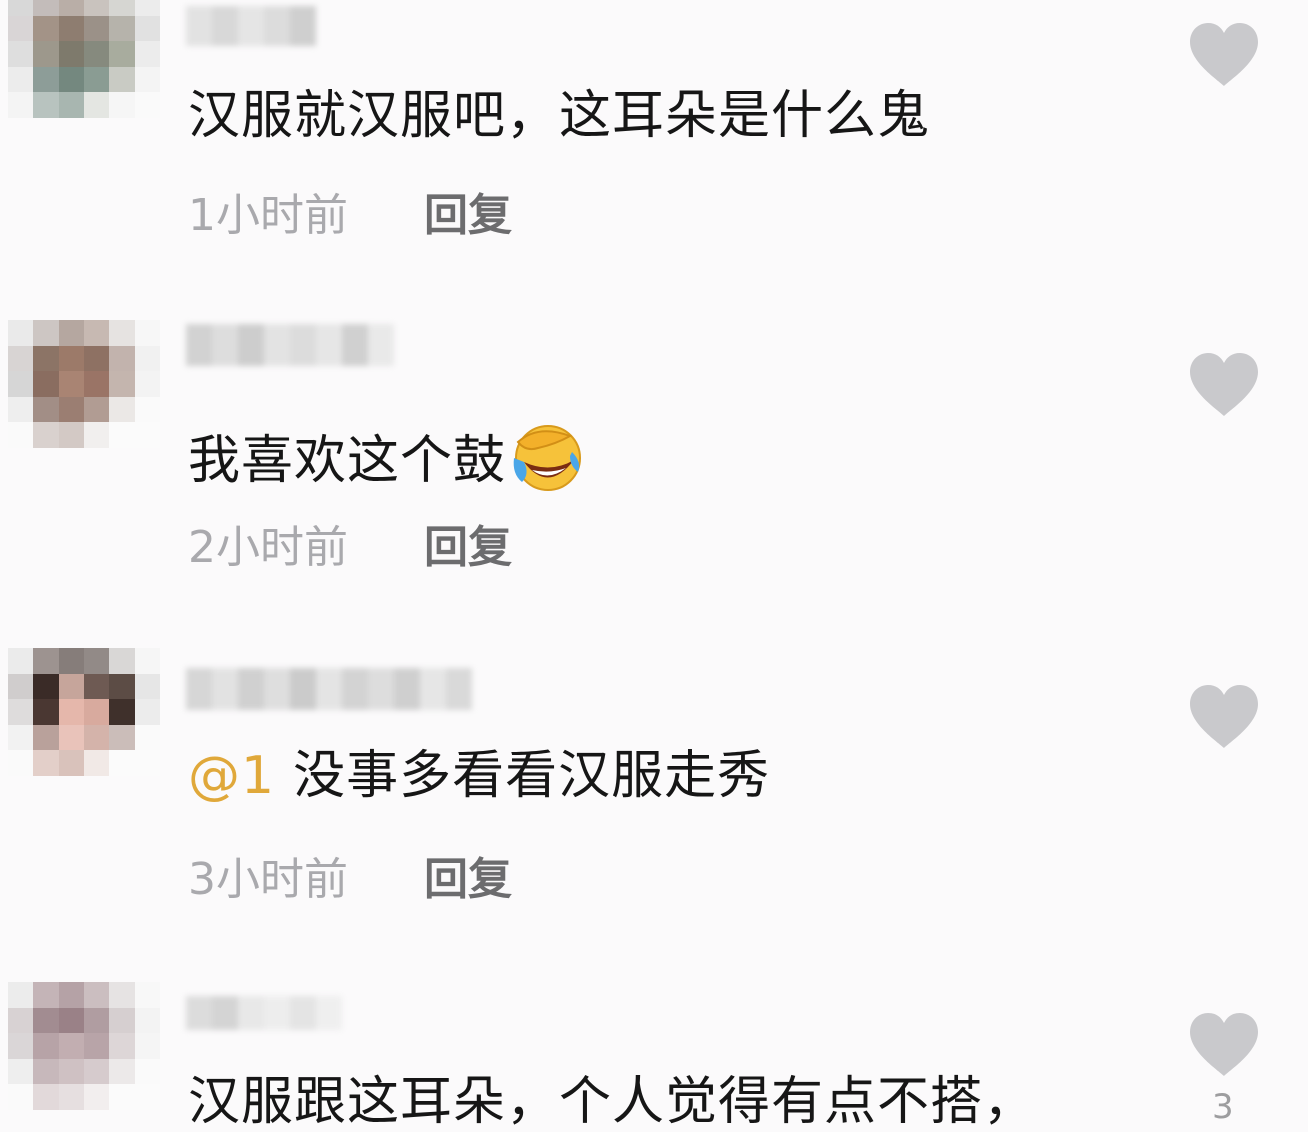 This screenshot has height=1132, width=1308. What do you see at coordinates (268, 547) in the screenshot?
I see `timestamp: 2小时前` at bounding box center [268, 547].